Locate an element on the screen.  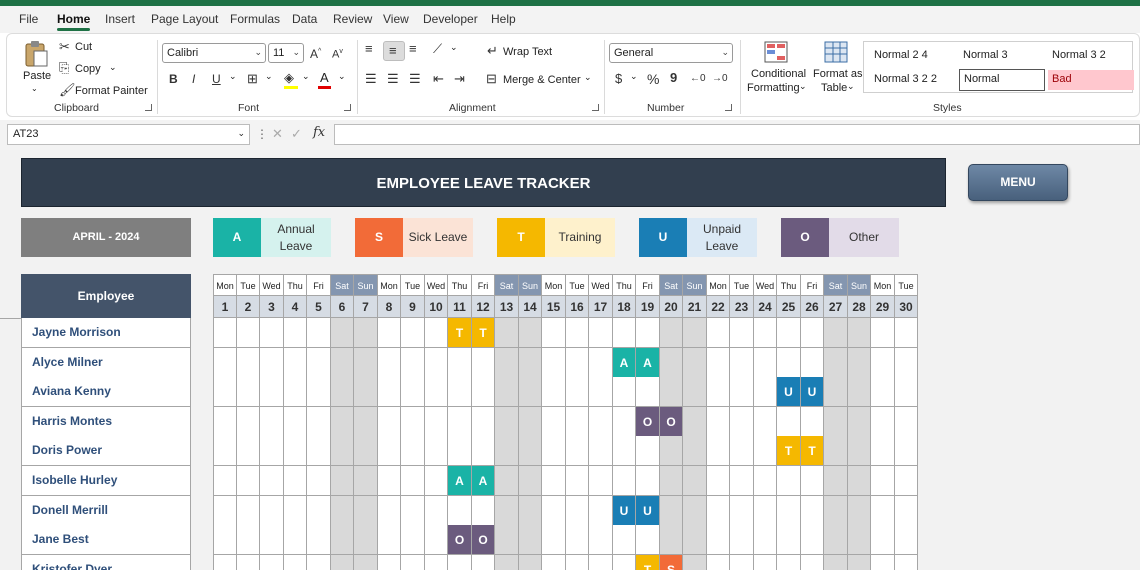
font-color-icon: A is located at coordinates (324, 78).